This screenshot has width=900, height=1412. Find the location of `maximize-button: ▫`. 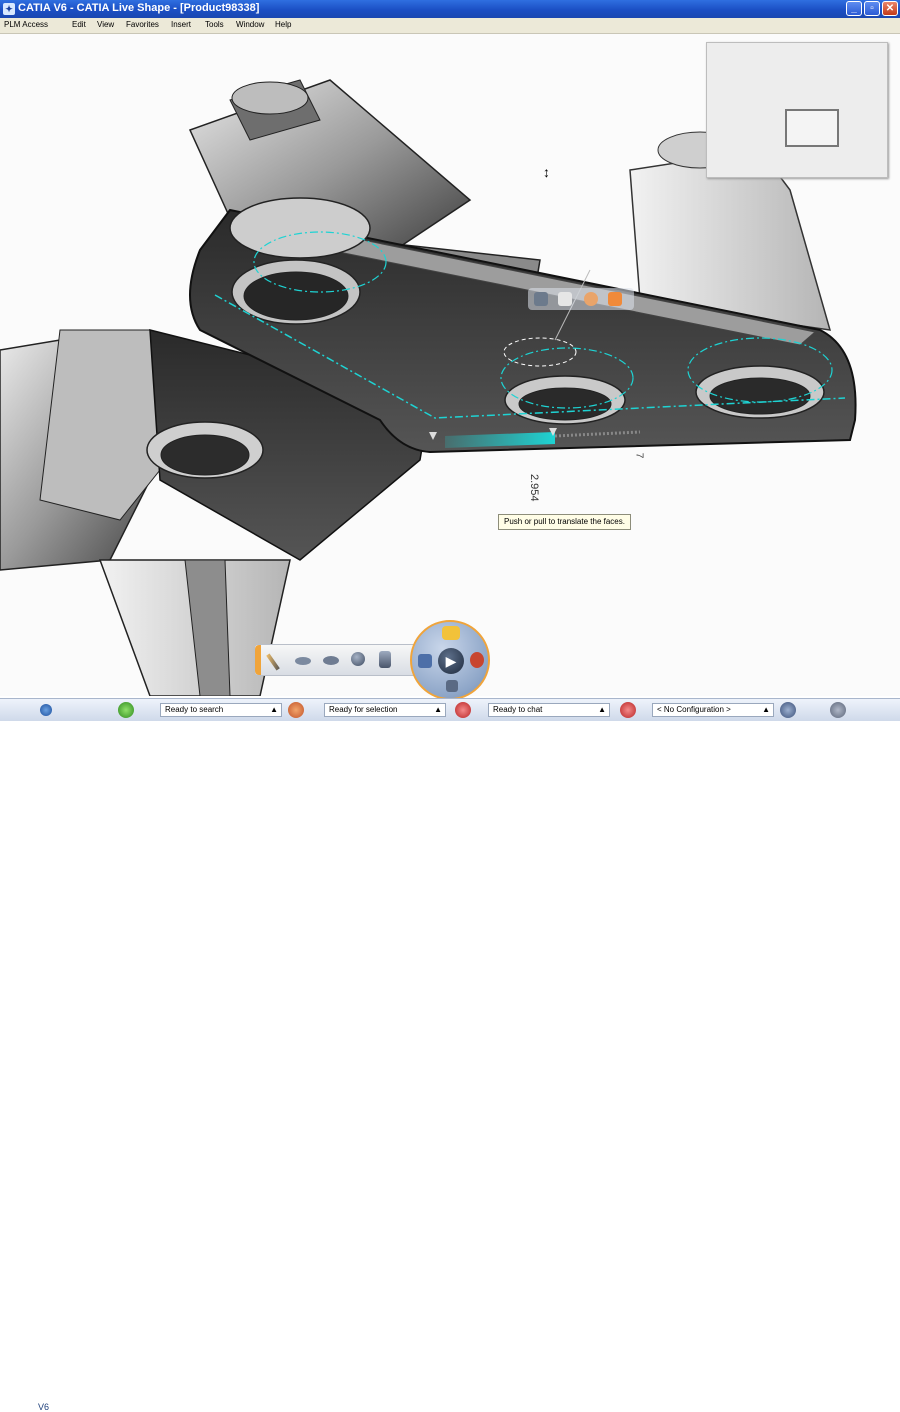

maximize-button: ▫ is located at coordinates (872, 8).